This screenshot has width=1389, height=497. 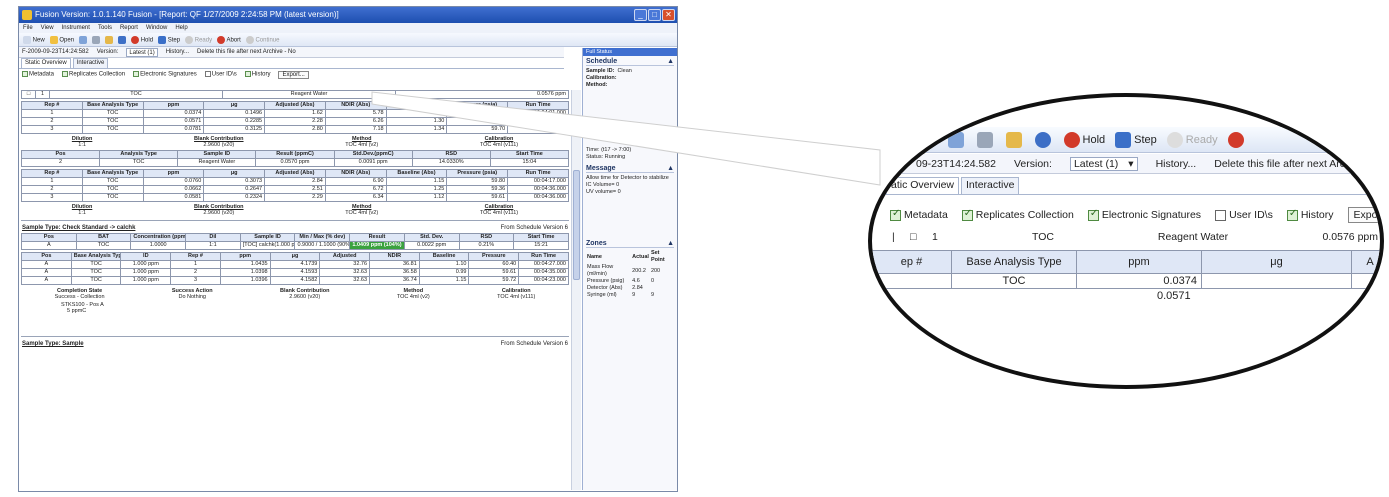 I want to click on step-icon, so click(x=1123, y=139).